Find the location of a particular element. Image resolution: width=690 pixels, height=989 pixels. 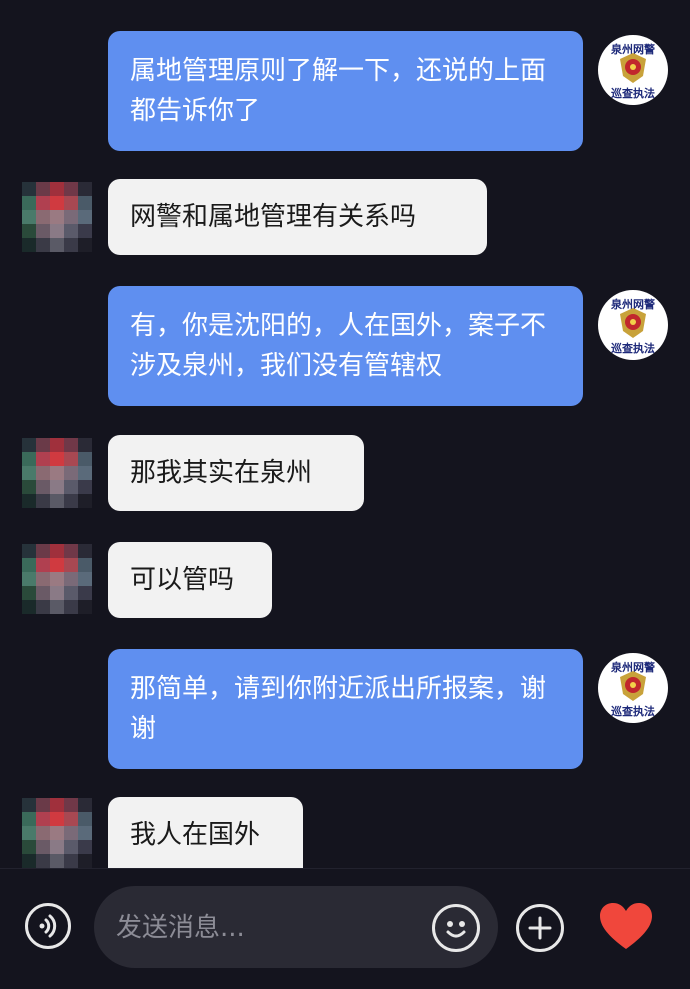

outgoing-message-bubble: 属地管理原则了解一下，还说的上面都告诉你了 is located at coordinates (345, 91).